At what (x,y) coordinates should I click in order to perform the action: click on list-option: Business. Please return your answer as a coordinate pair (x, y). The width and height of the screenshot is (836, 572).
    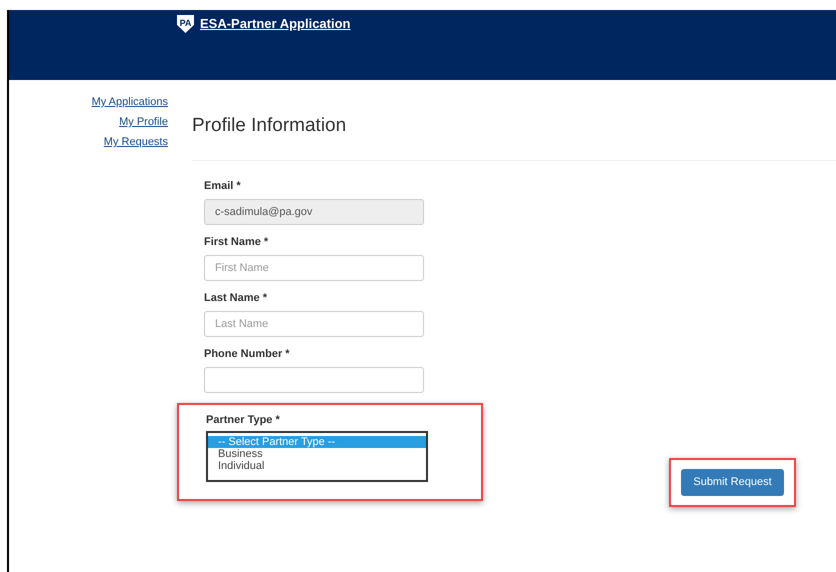
    Looking at the image, I should click on (317, 454).